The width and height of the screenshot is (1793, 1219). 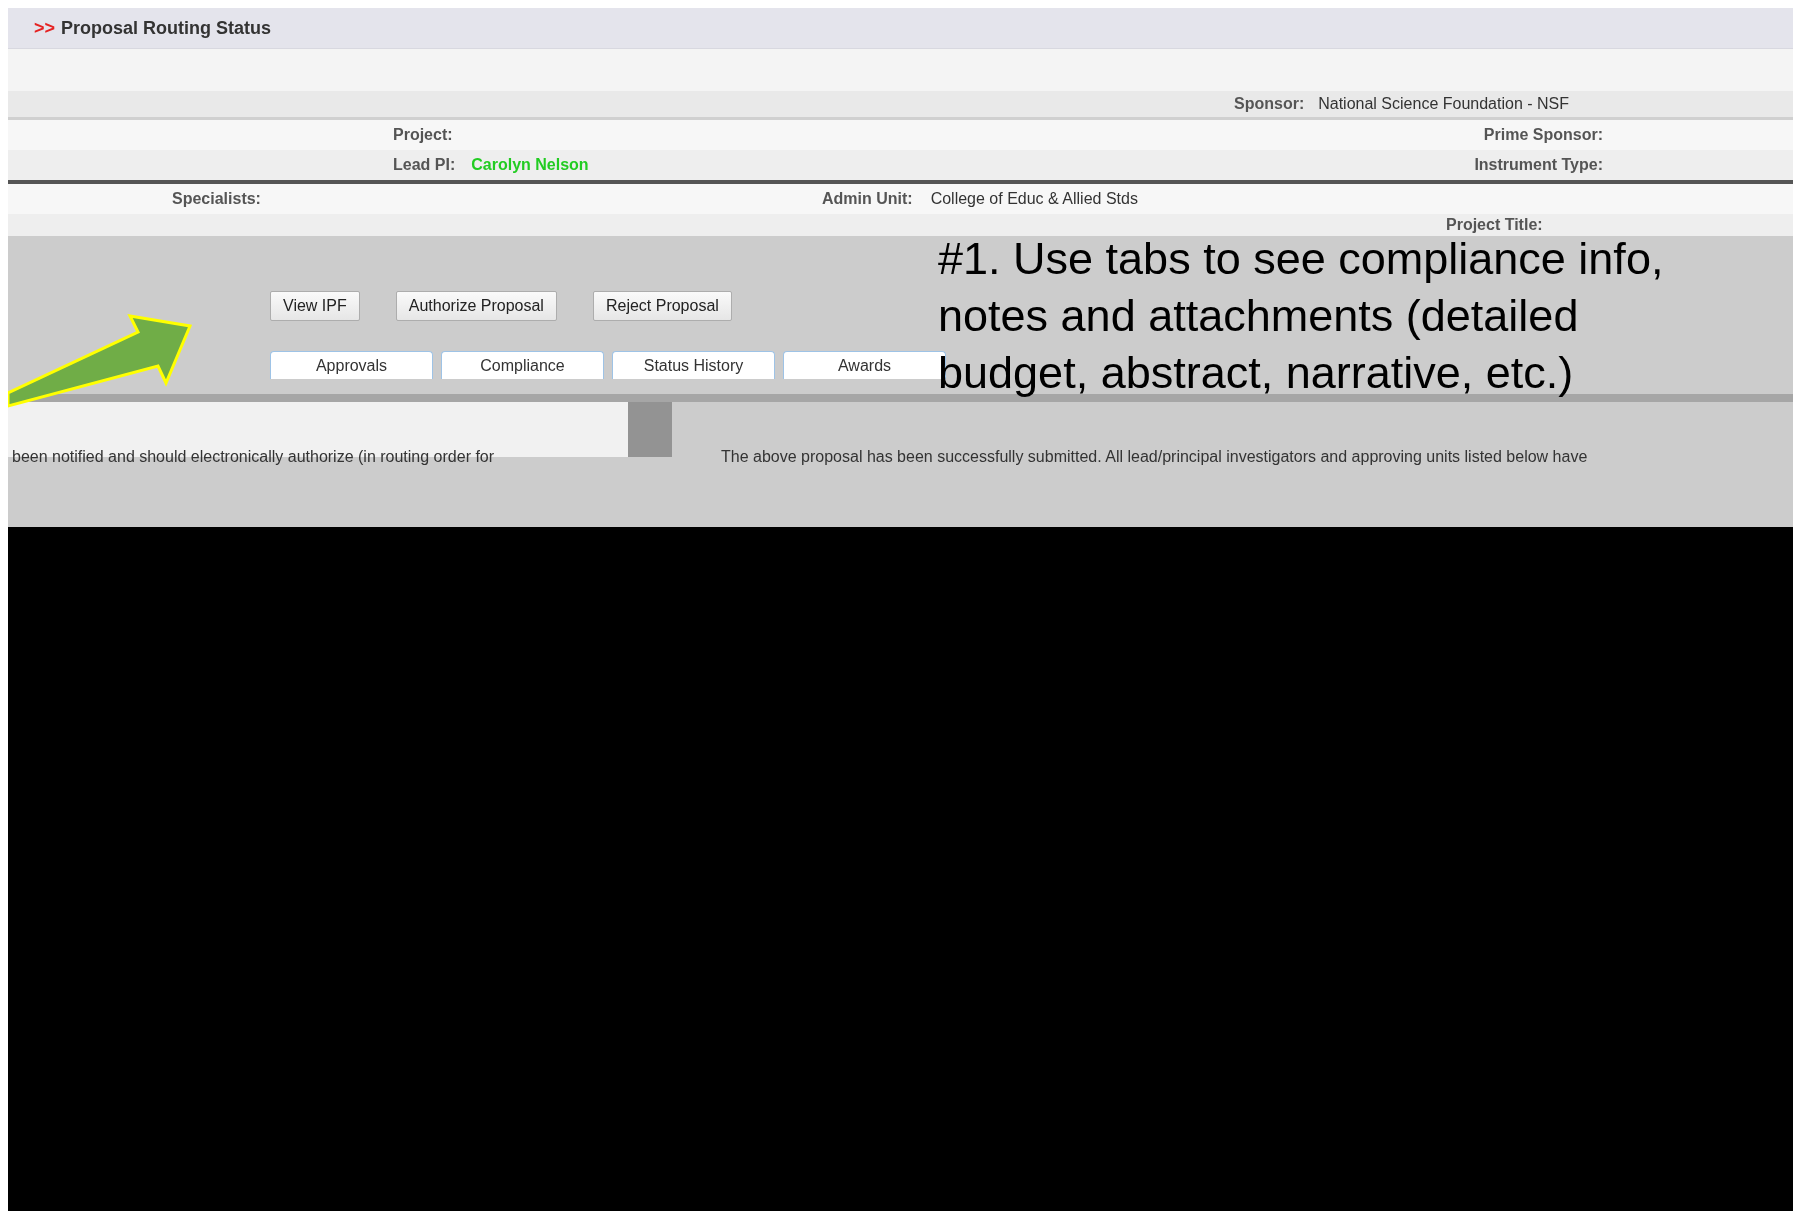 I want to click on field-label: Project Title:, so click(x=1494, y=225).